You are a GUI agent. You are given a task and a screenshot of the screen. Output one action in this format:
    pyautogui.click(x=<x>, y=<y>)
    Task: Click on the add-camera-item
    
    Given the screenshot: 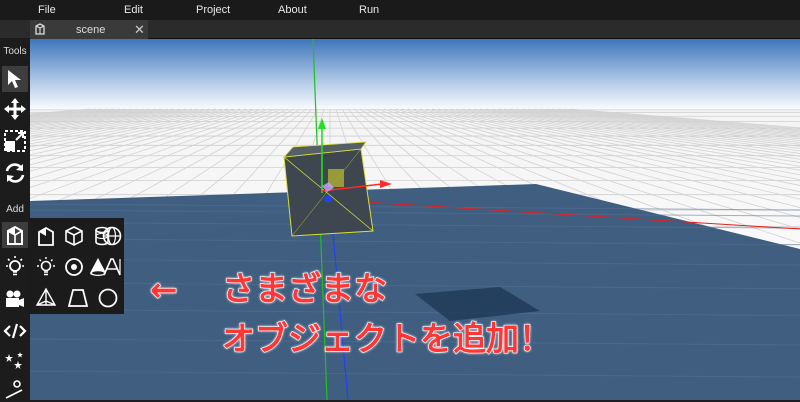 What is the action you would take?
    pyautogui.click(x=46, y=298)
    